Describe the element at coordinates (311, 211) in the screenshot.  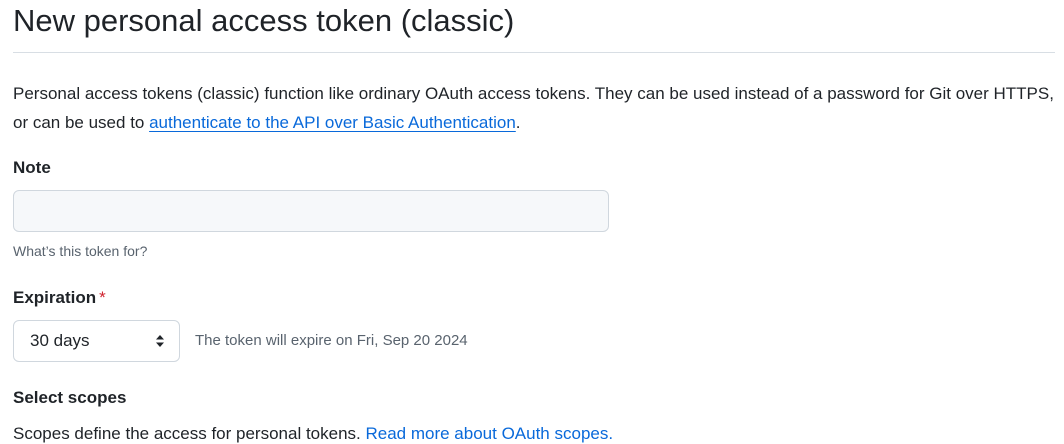
I see `note-input` at that location.